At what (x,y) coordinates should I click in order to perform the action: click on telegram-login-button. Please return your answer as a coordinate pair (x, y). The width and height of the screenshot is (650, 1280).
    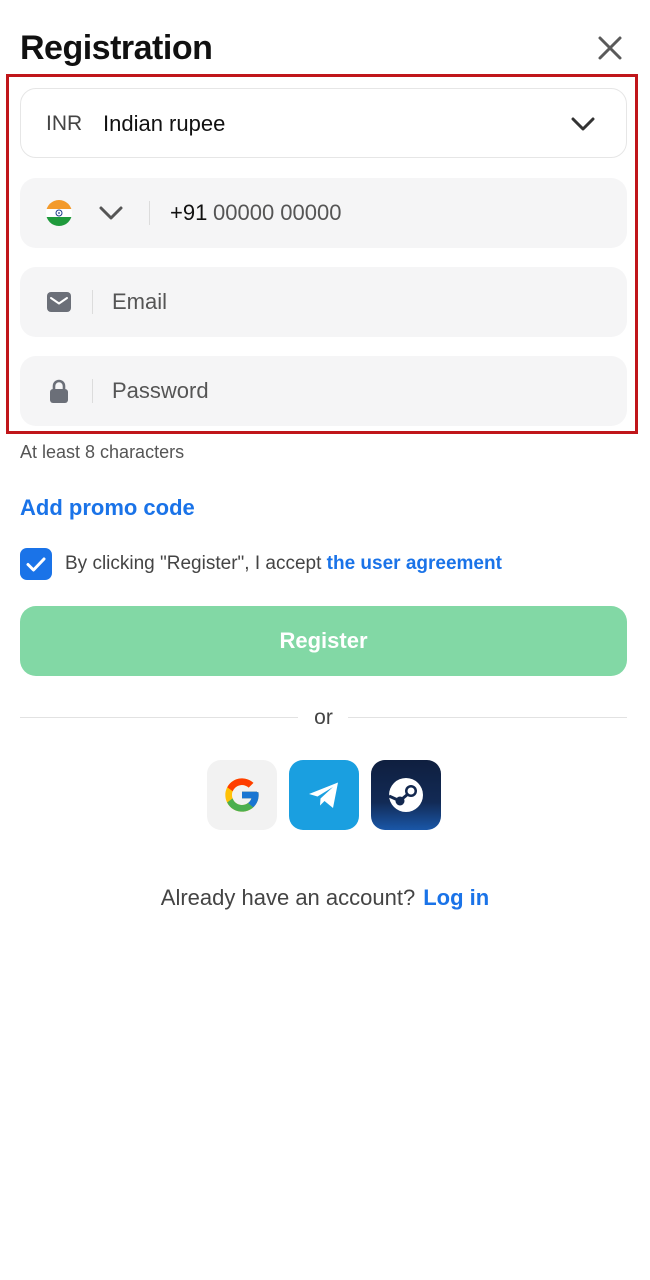
    Looking at the image, I should click on (324, 795).